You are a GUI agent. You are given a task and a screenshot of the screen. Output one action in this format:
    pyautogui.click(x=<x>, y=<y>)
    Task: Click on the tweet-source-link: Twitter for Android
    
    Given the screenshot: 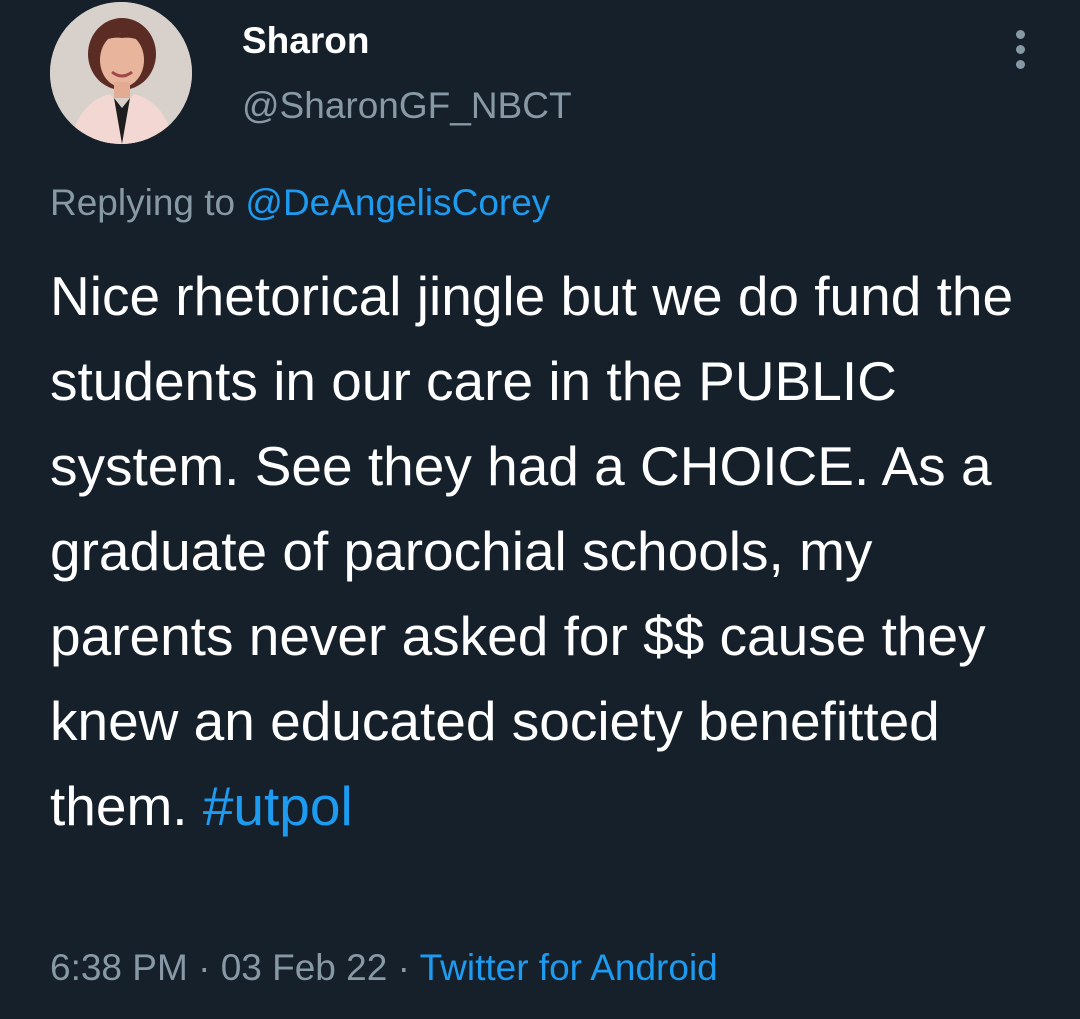 What is the action you would take?
    pyautogui.click(x=569, y=967)
    